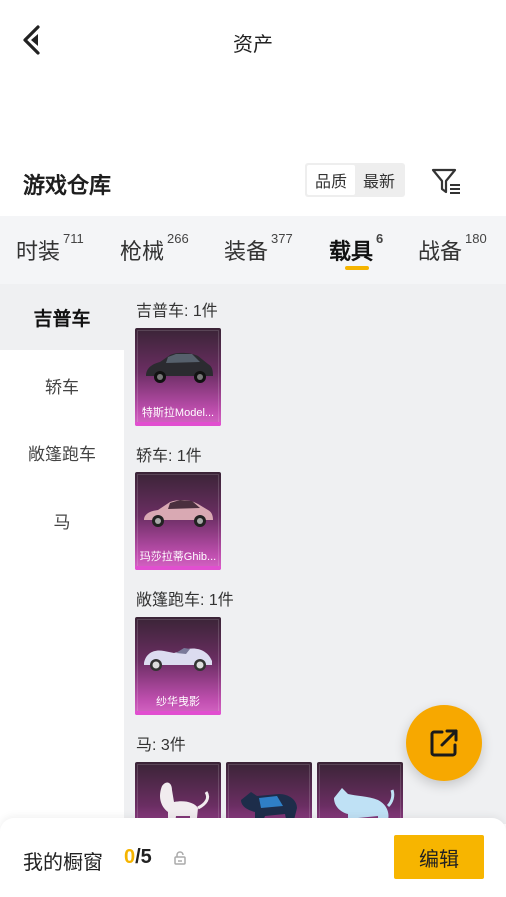  I want to click on item-name: 纱华曳影, so click(178, 702).